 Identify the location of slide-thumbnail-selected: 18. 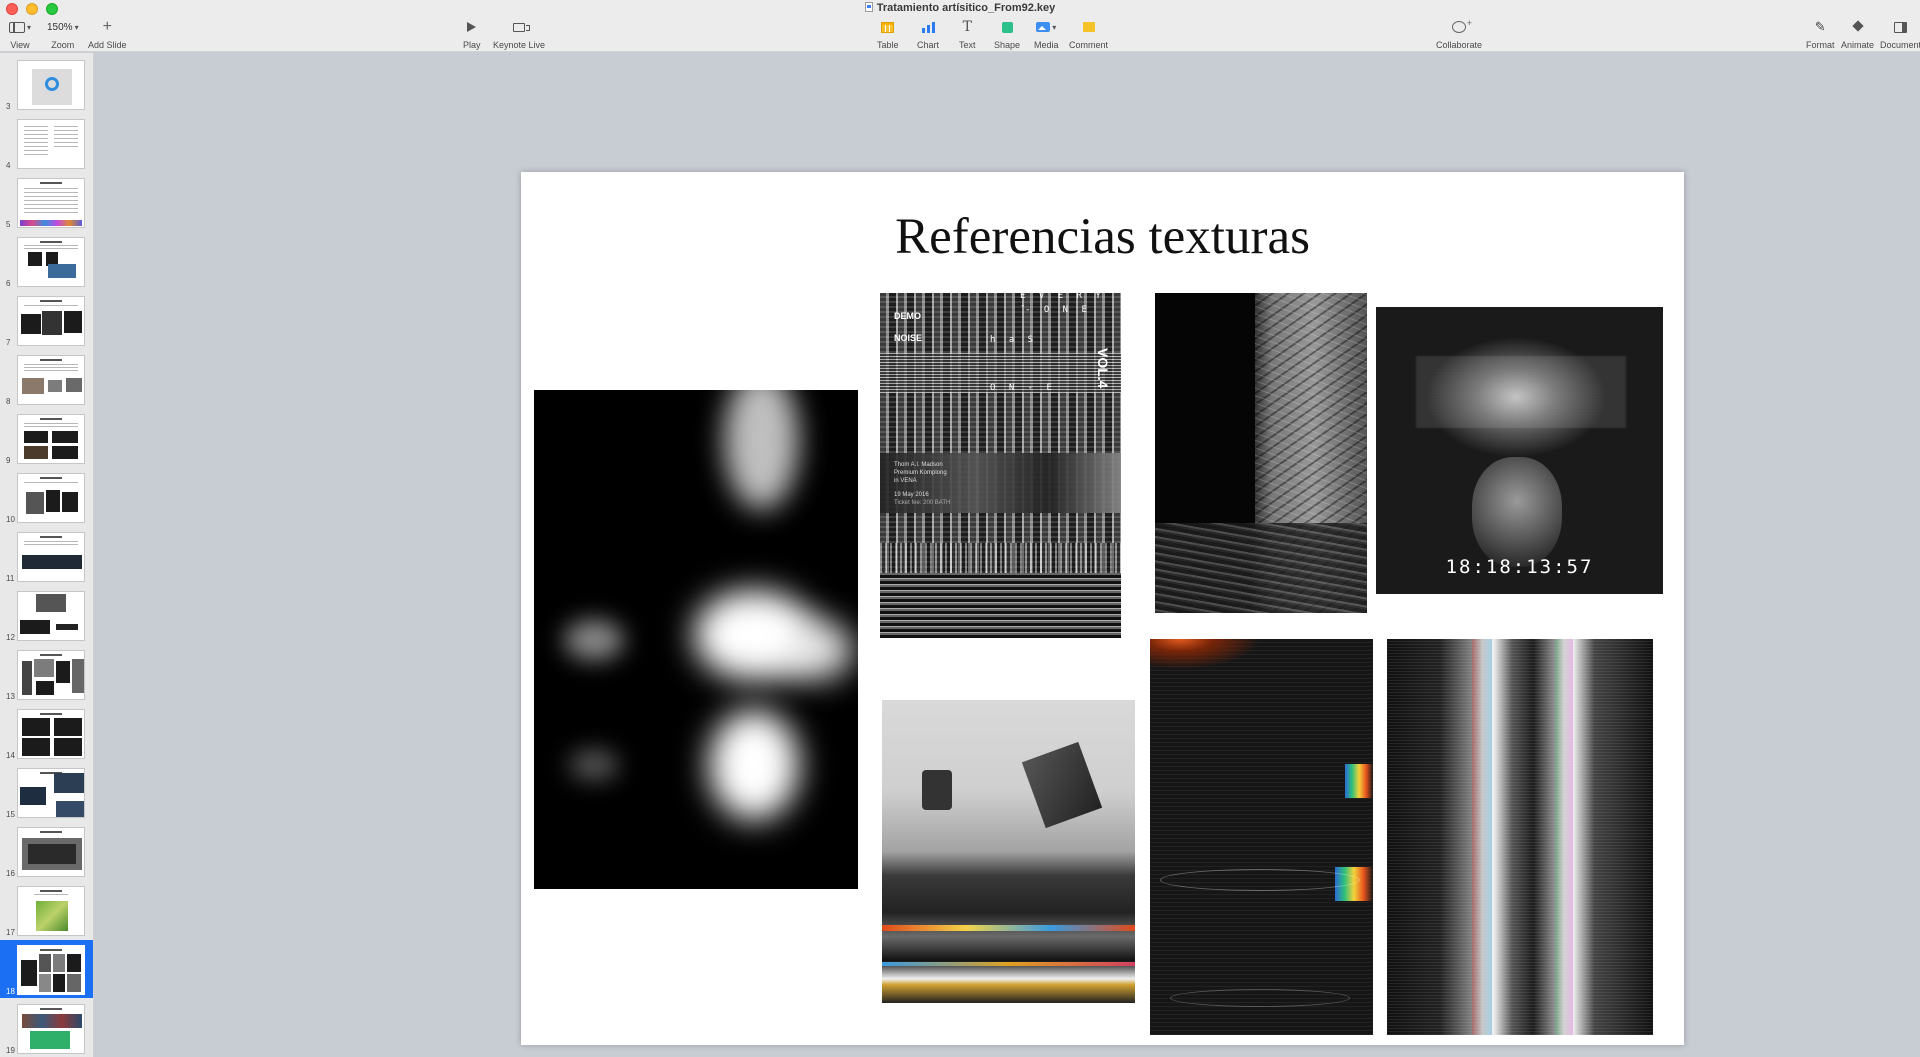
(46, 969).